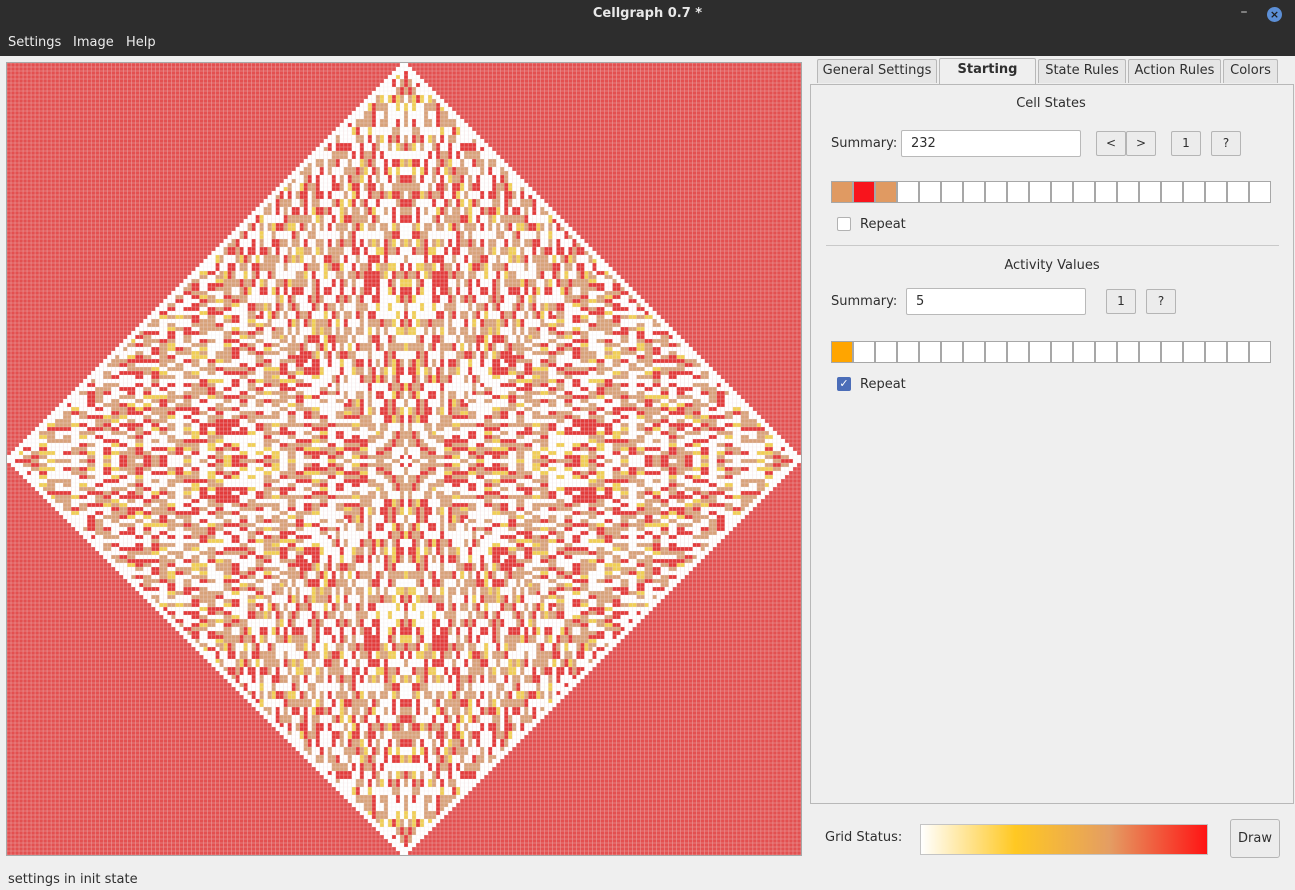 This screenshot has width=1295, height=890. What do you see at coordinates (1244, 14) in the screenshot?
I see `minimize-icon: –` at bounding box center [1244, 14].